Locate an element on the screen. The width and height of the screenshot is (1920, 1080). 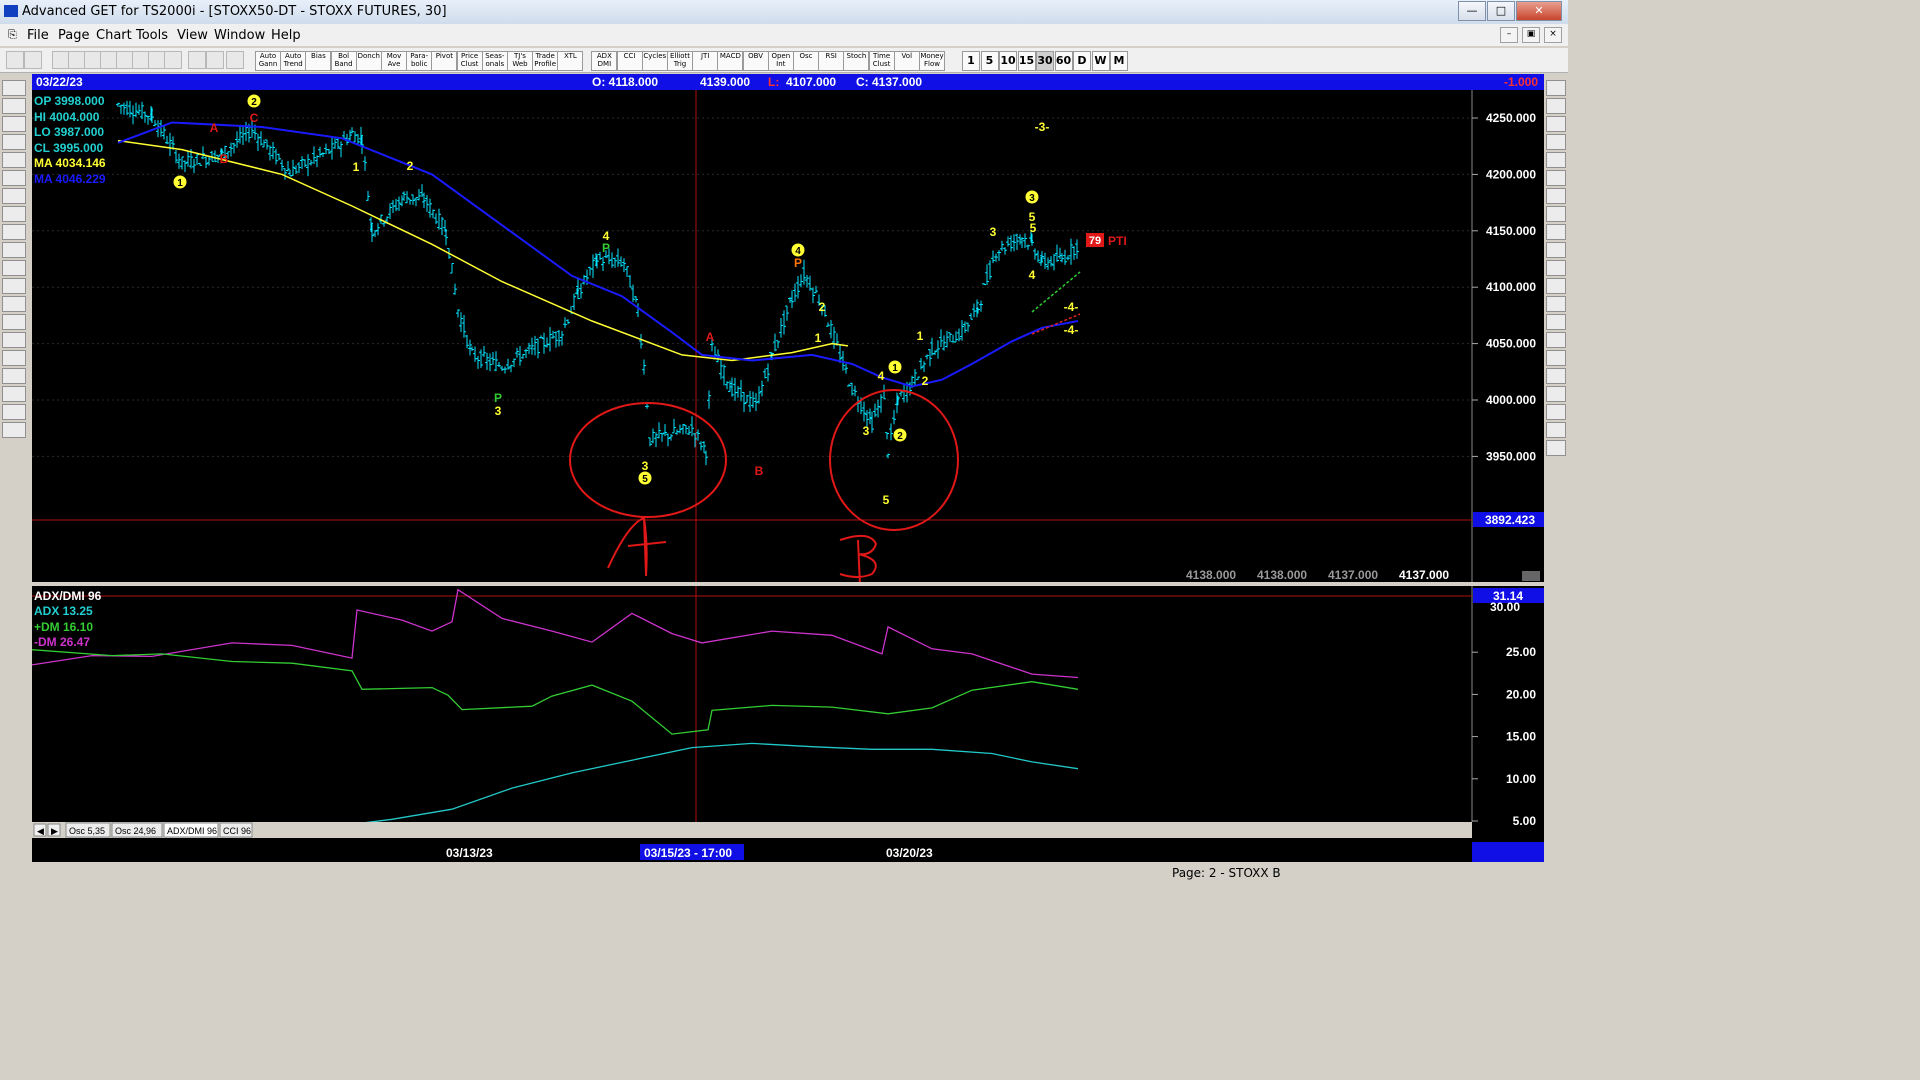
timeframe-button-15: 15 is located at coordinates (1026, 61).